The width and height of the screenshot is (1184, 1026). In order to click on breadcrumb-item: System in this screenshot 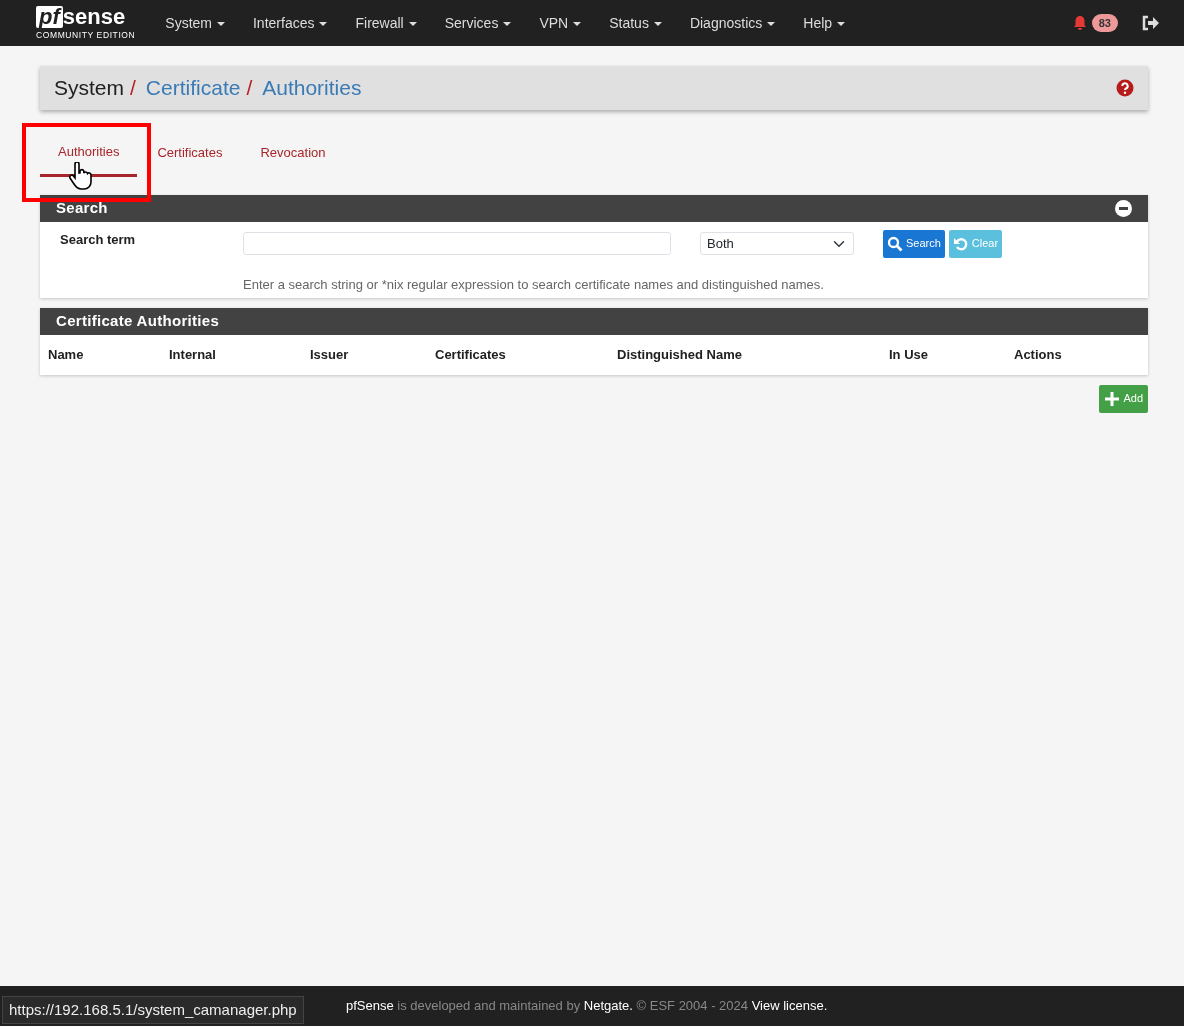, I will do `click(89, 88)`.